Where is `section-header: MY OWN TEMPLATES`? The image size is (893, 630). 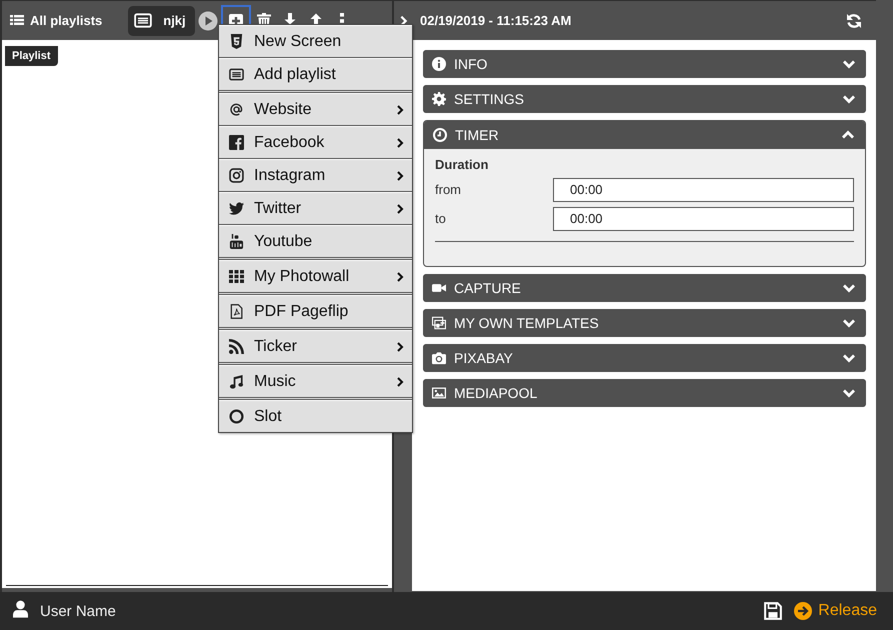 section-header: MY OWN TEMPLATES is located at coordinates (644, 323).